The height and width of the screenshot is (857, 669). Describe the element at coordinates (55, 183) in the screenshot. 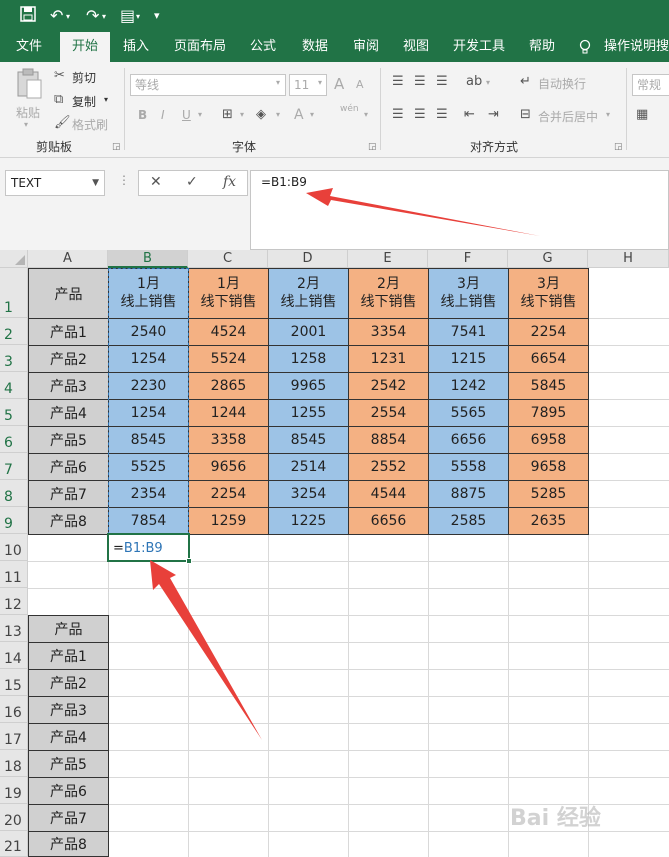

I see `name-box: TEXT ▼` at that location.